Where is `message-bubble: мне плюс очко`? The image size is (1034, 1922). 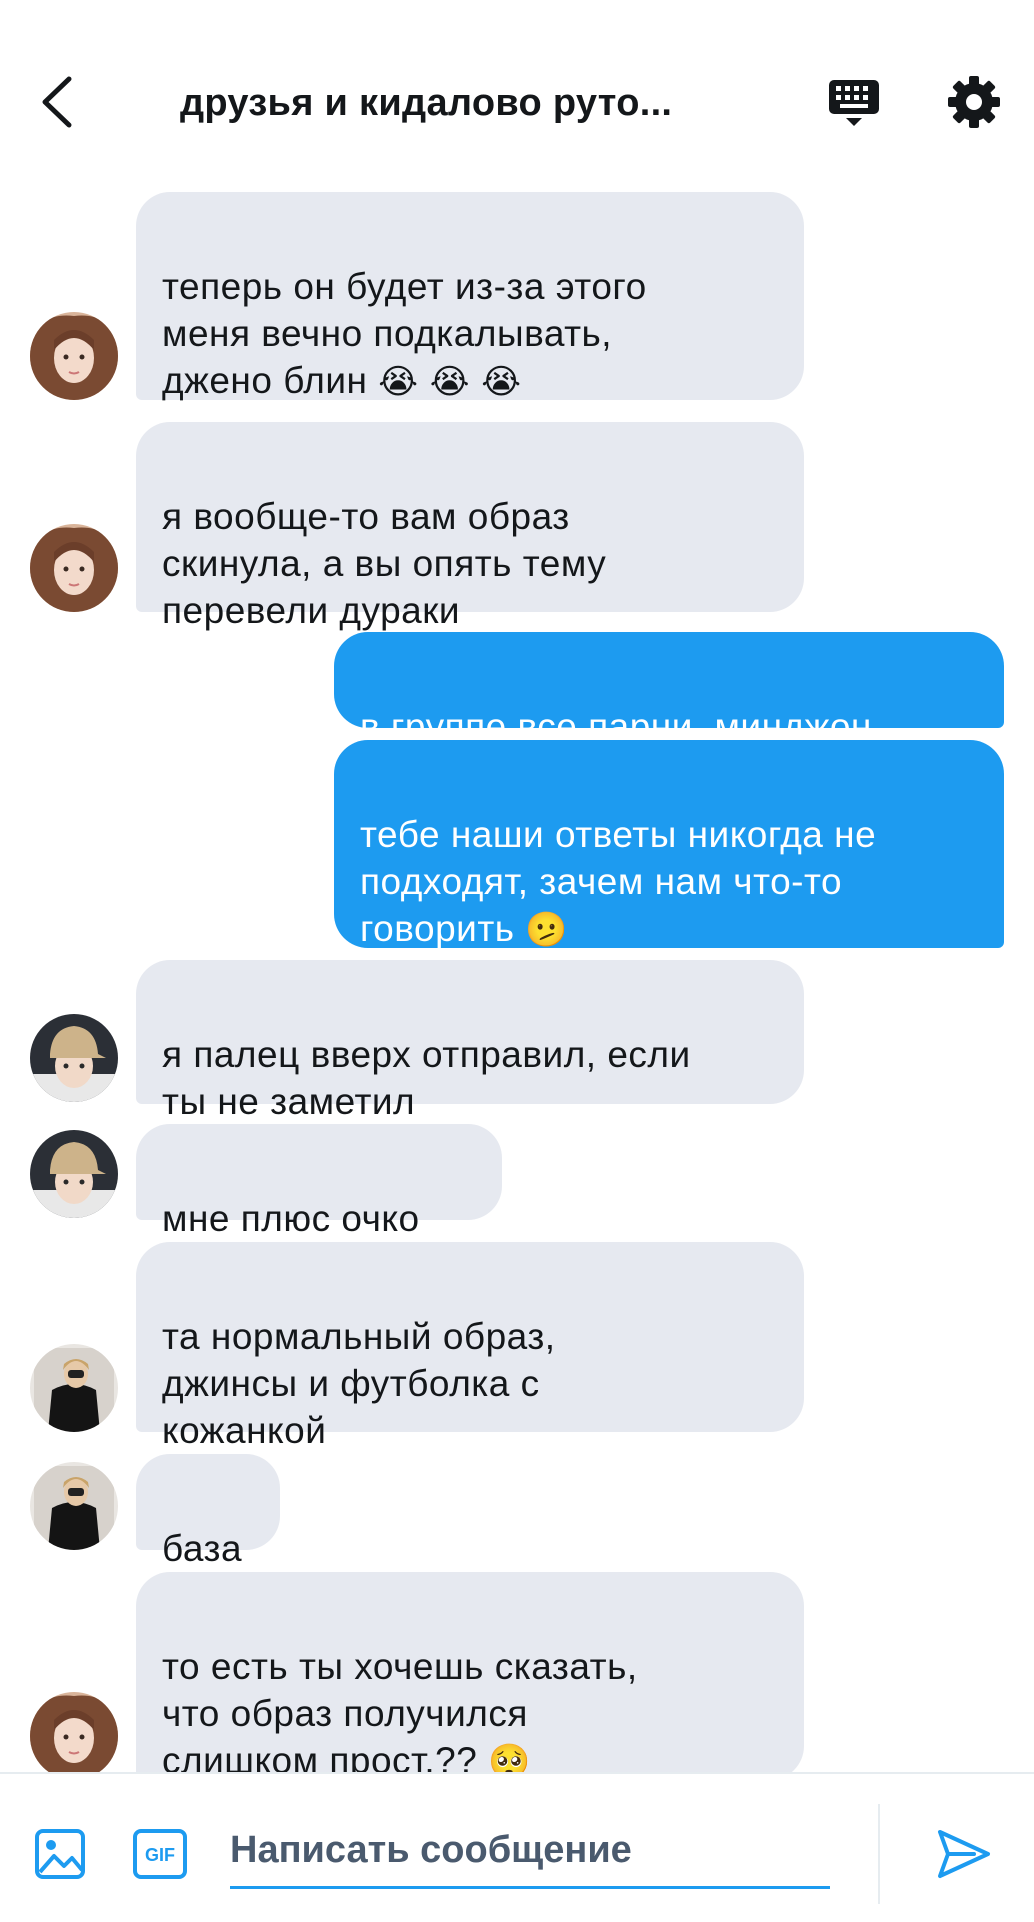
message-bubble: мне плюс очко is located at coordinates (319, 1181).